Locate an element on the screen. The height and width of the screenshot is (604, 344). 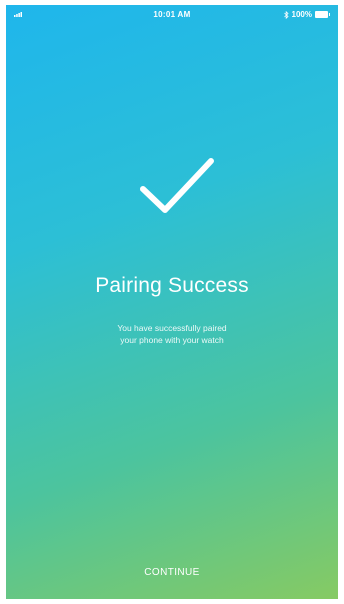
status-right: 100% is located at coordinates (306, 14).